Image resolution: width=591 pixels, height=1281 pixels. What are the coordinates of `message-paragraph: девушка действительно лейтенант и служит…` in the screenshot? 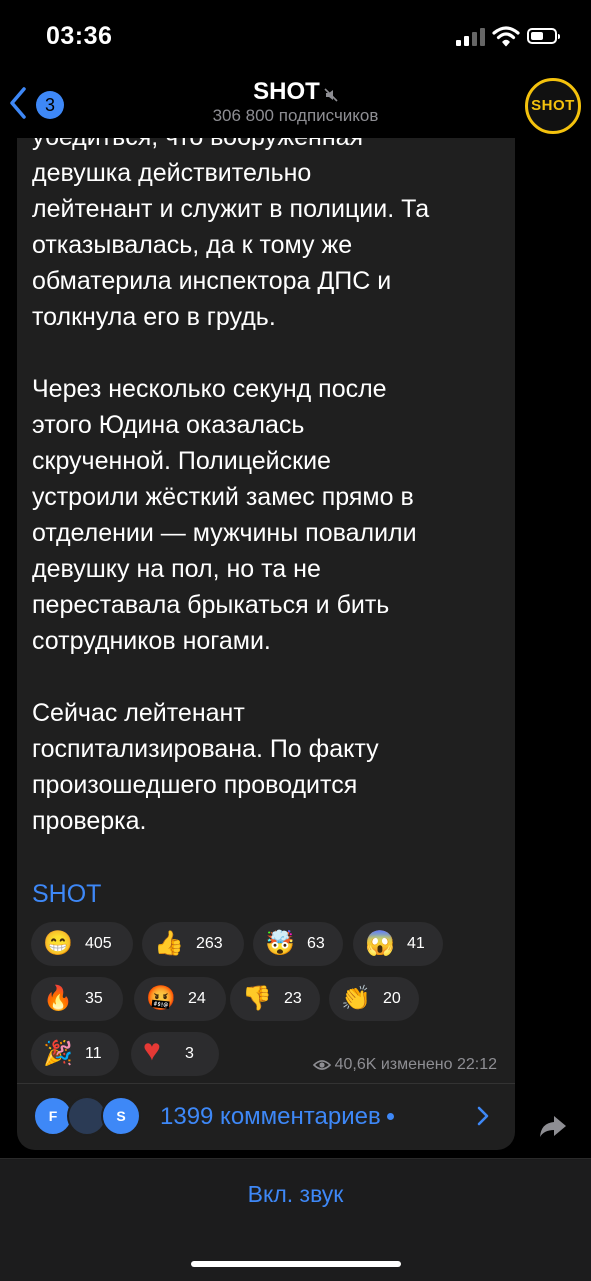 It's located at (231, 245).